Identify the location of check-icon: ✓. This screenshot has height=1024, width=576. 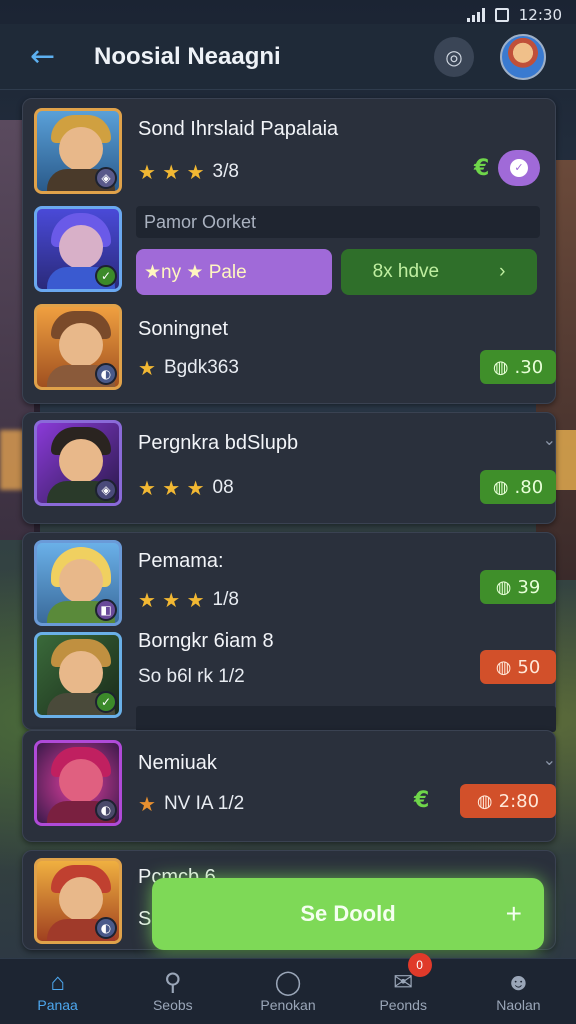
(519, 168).